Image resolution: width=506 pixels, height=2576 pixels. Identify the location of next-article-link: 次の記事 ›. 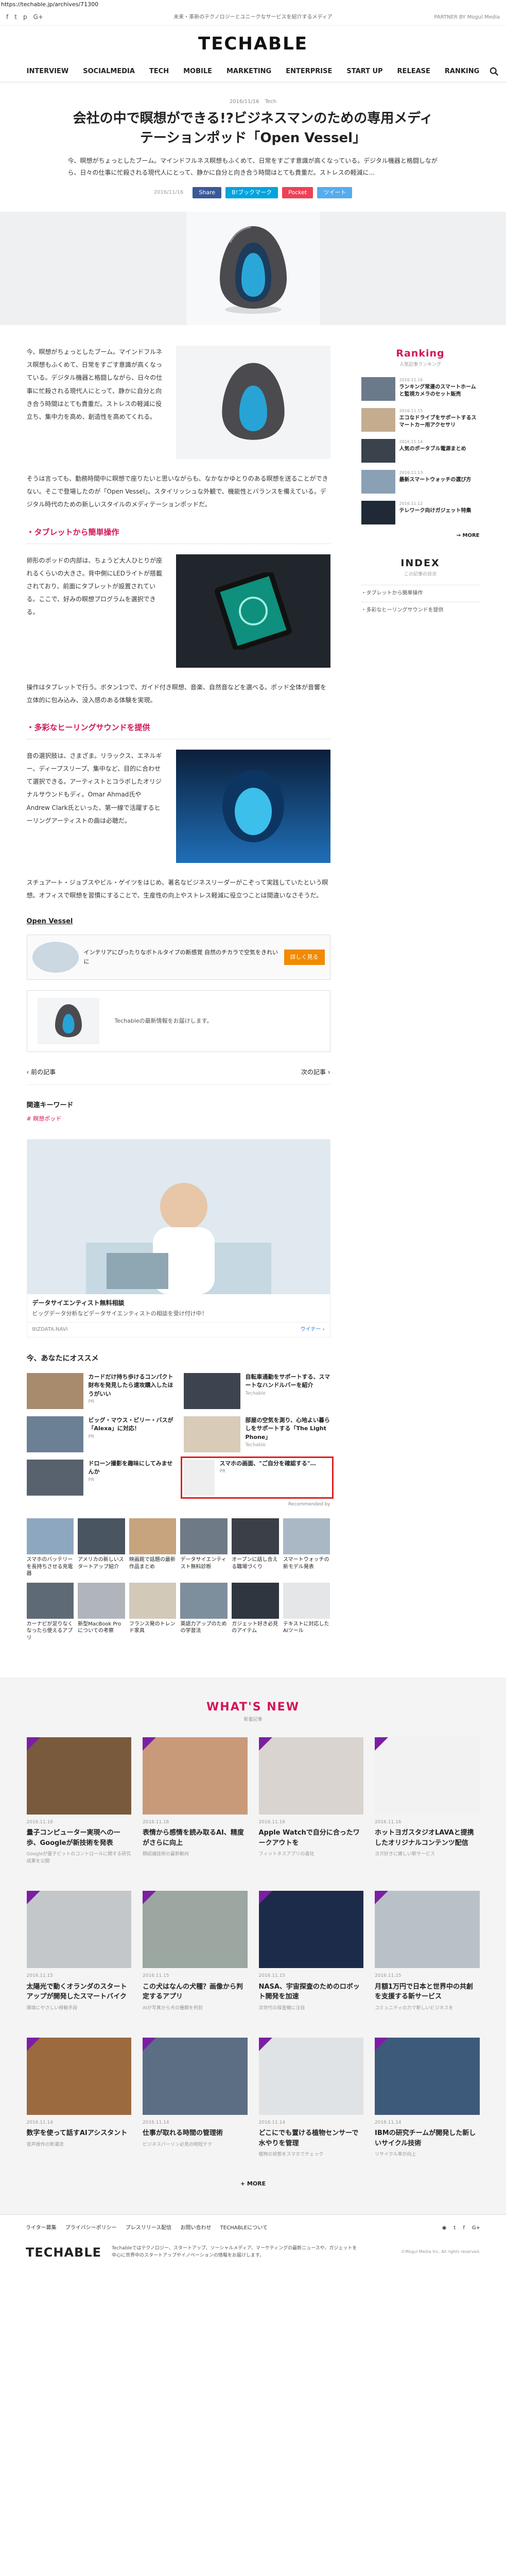
(316, 1072).